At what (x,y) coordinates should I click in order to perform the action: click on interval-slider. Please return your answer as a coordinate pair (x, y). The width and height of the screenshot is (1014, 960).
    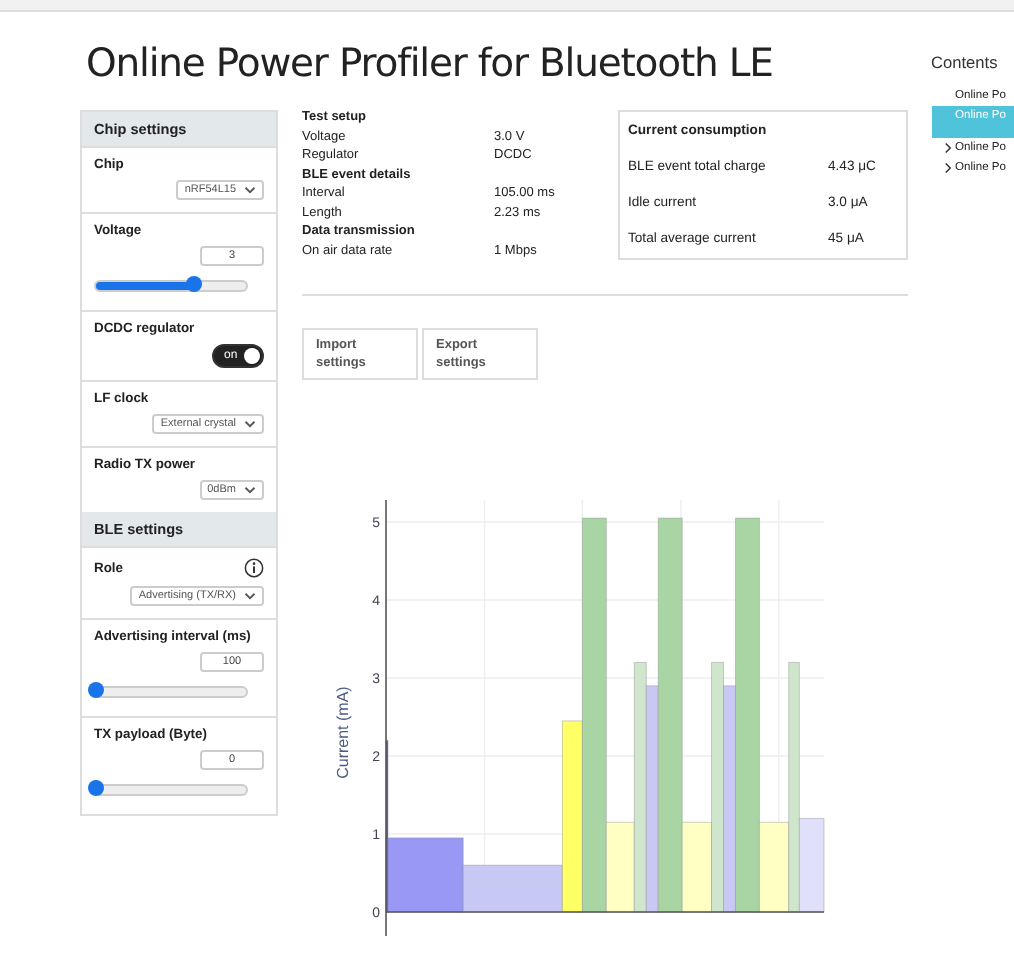
    Looking at the image, I should click on (171, 692).